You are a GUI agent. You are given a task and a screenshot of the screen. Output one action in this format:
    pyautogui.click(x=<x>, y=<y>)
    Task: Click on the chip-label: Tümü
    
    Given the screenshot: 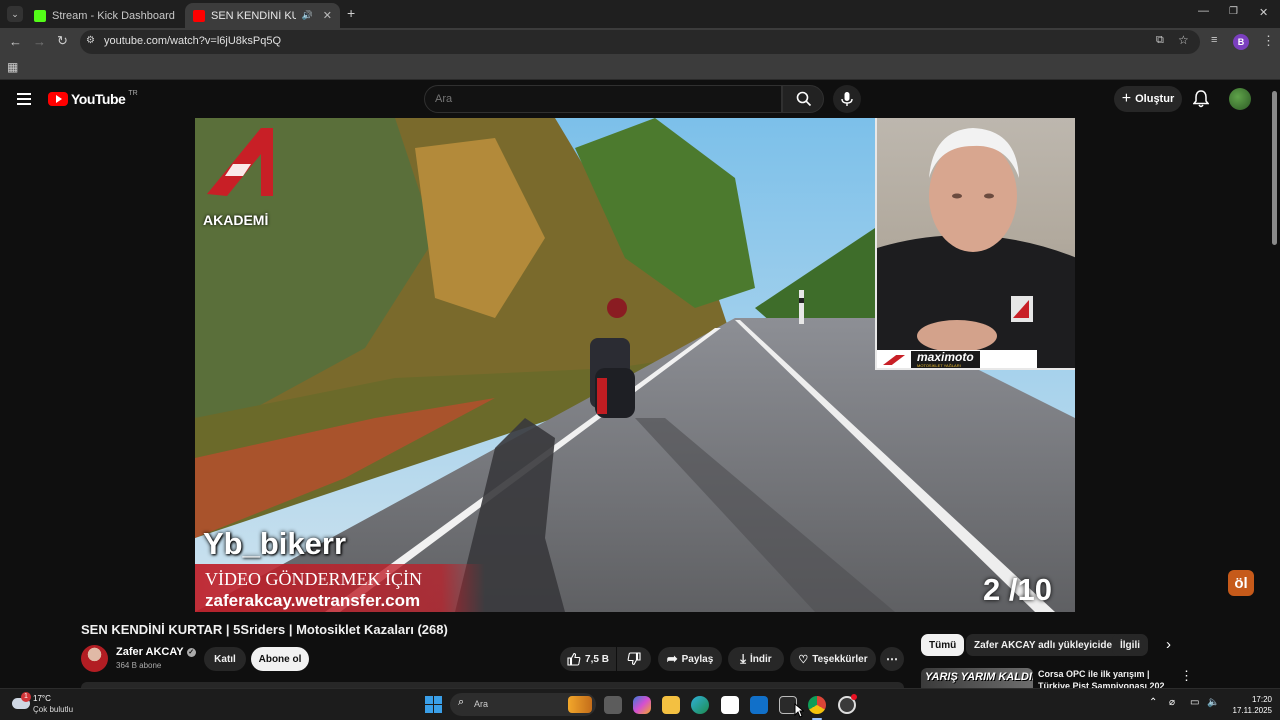 What is the action you would take?
    pyautogui.click(x=943, y=645)
    